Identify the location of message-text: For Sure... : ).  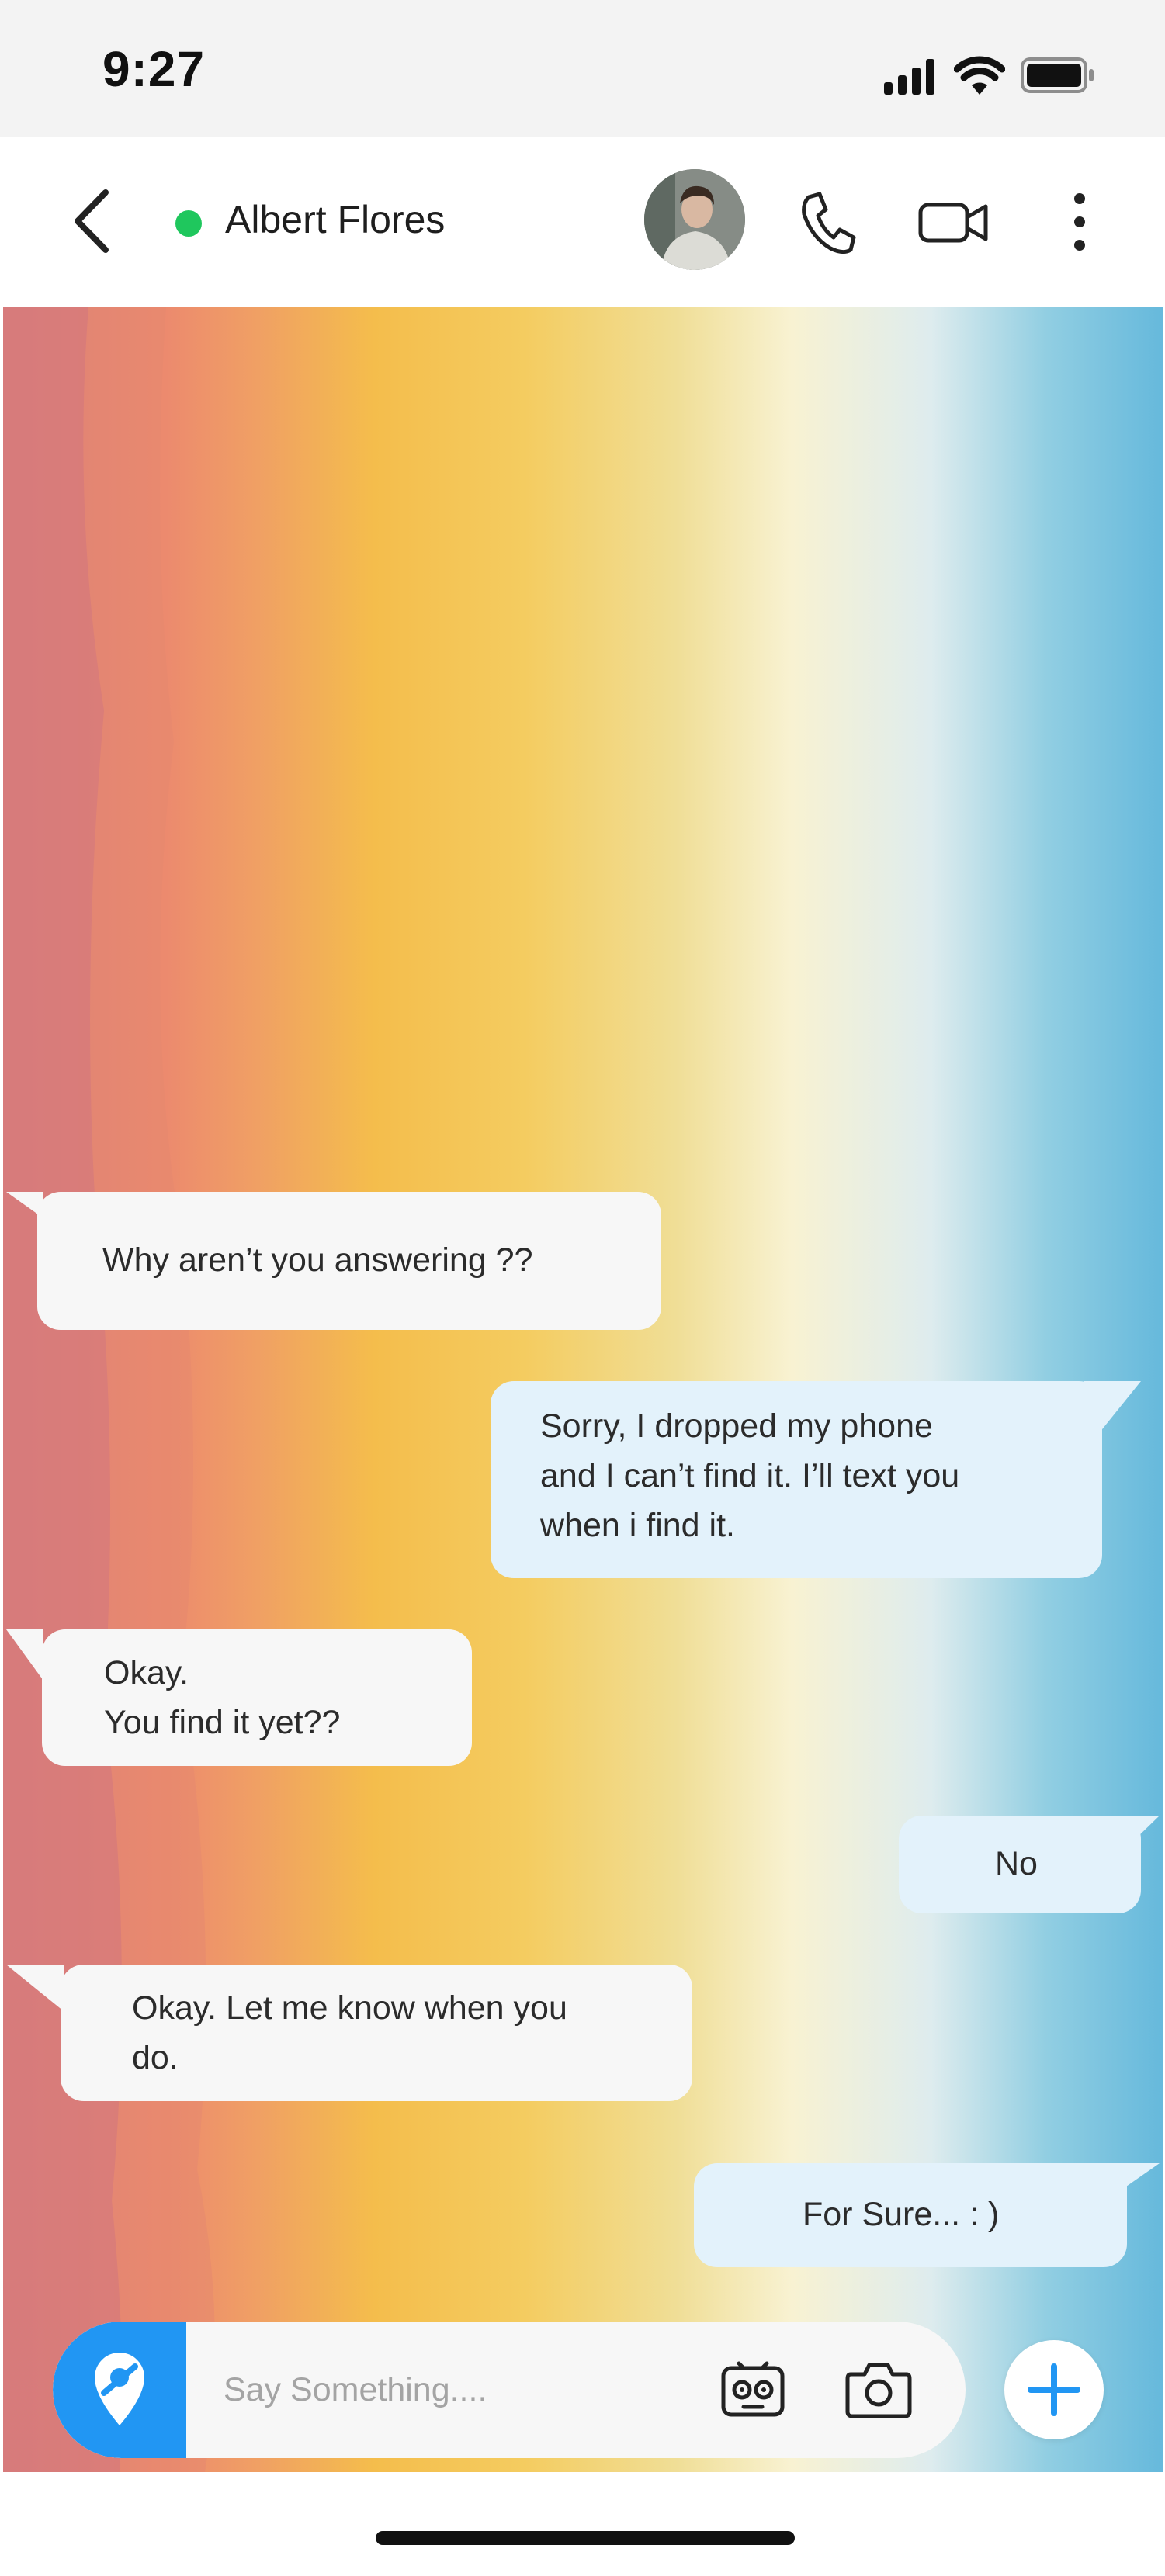
(902, 2214).